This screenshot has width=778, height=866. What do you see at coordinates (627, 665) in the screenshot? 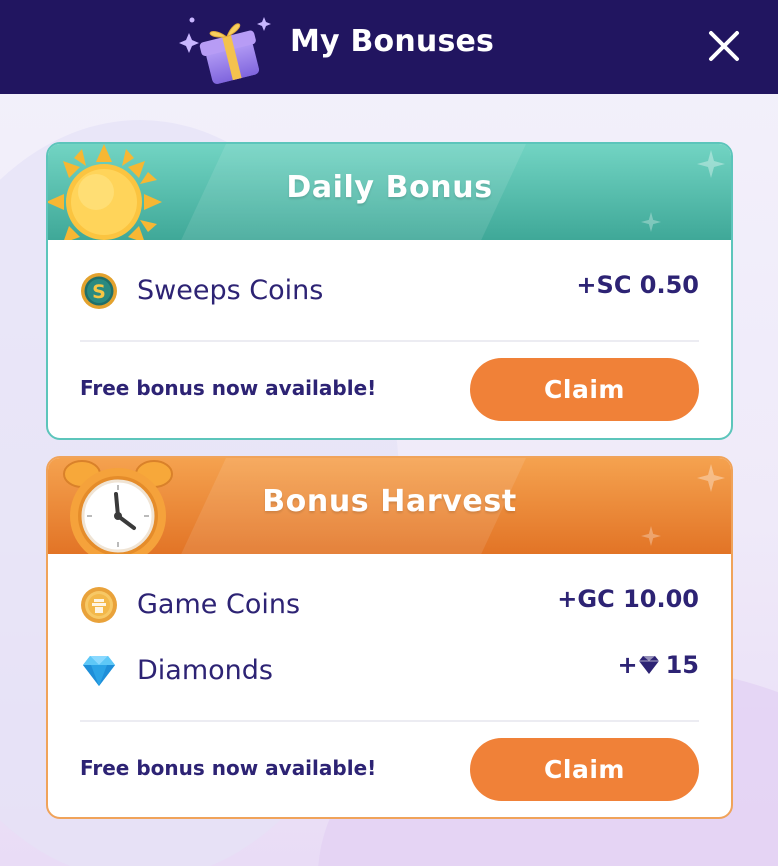
I see `amount-prefix: +` at bounding box center [627, 665].